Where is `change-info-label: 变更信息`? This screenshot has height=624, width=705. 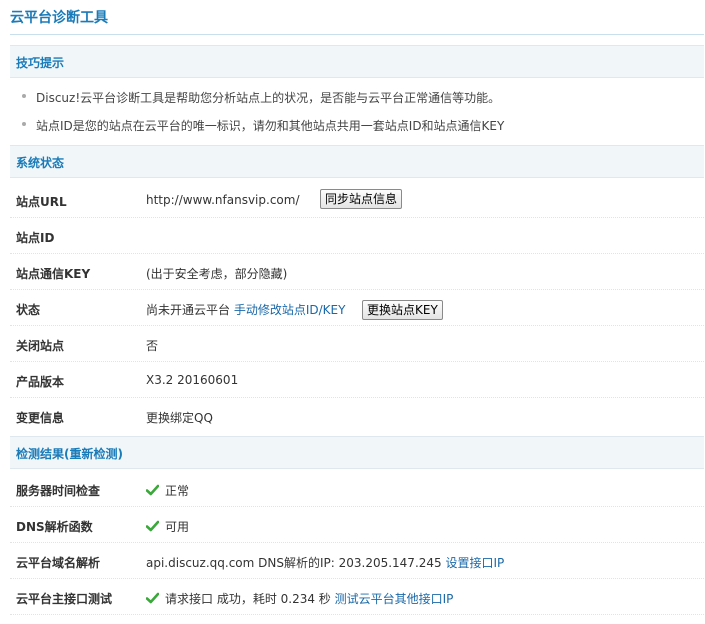
change-info-label: 变更信息 is located at coordinates (40, 418).